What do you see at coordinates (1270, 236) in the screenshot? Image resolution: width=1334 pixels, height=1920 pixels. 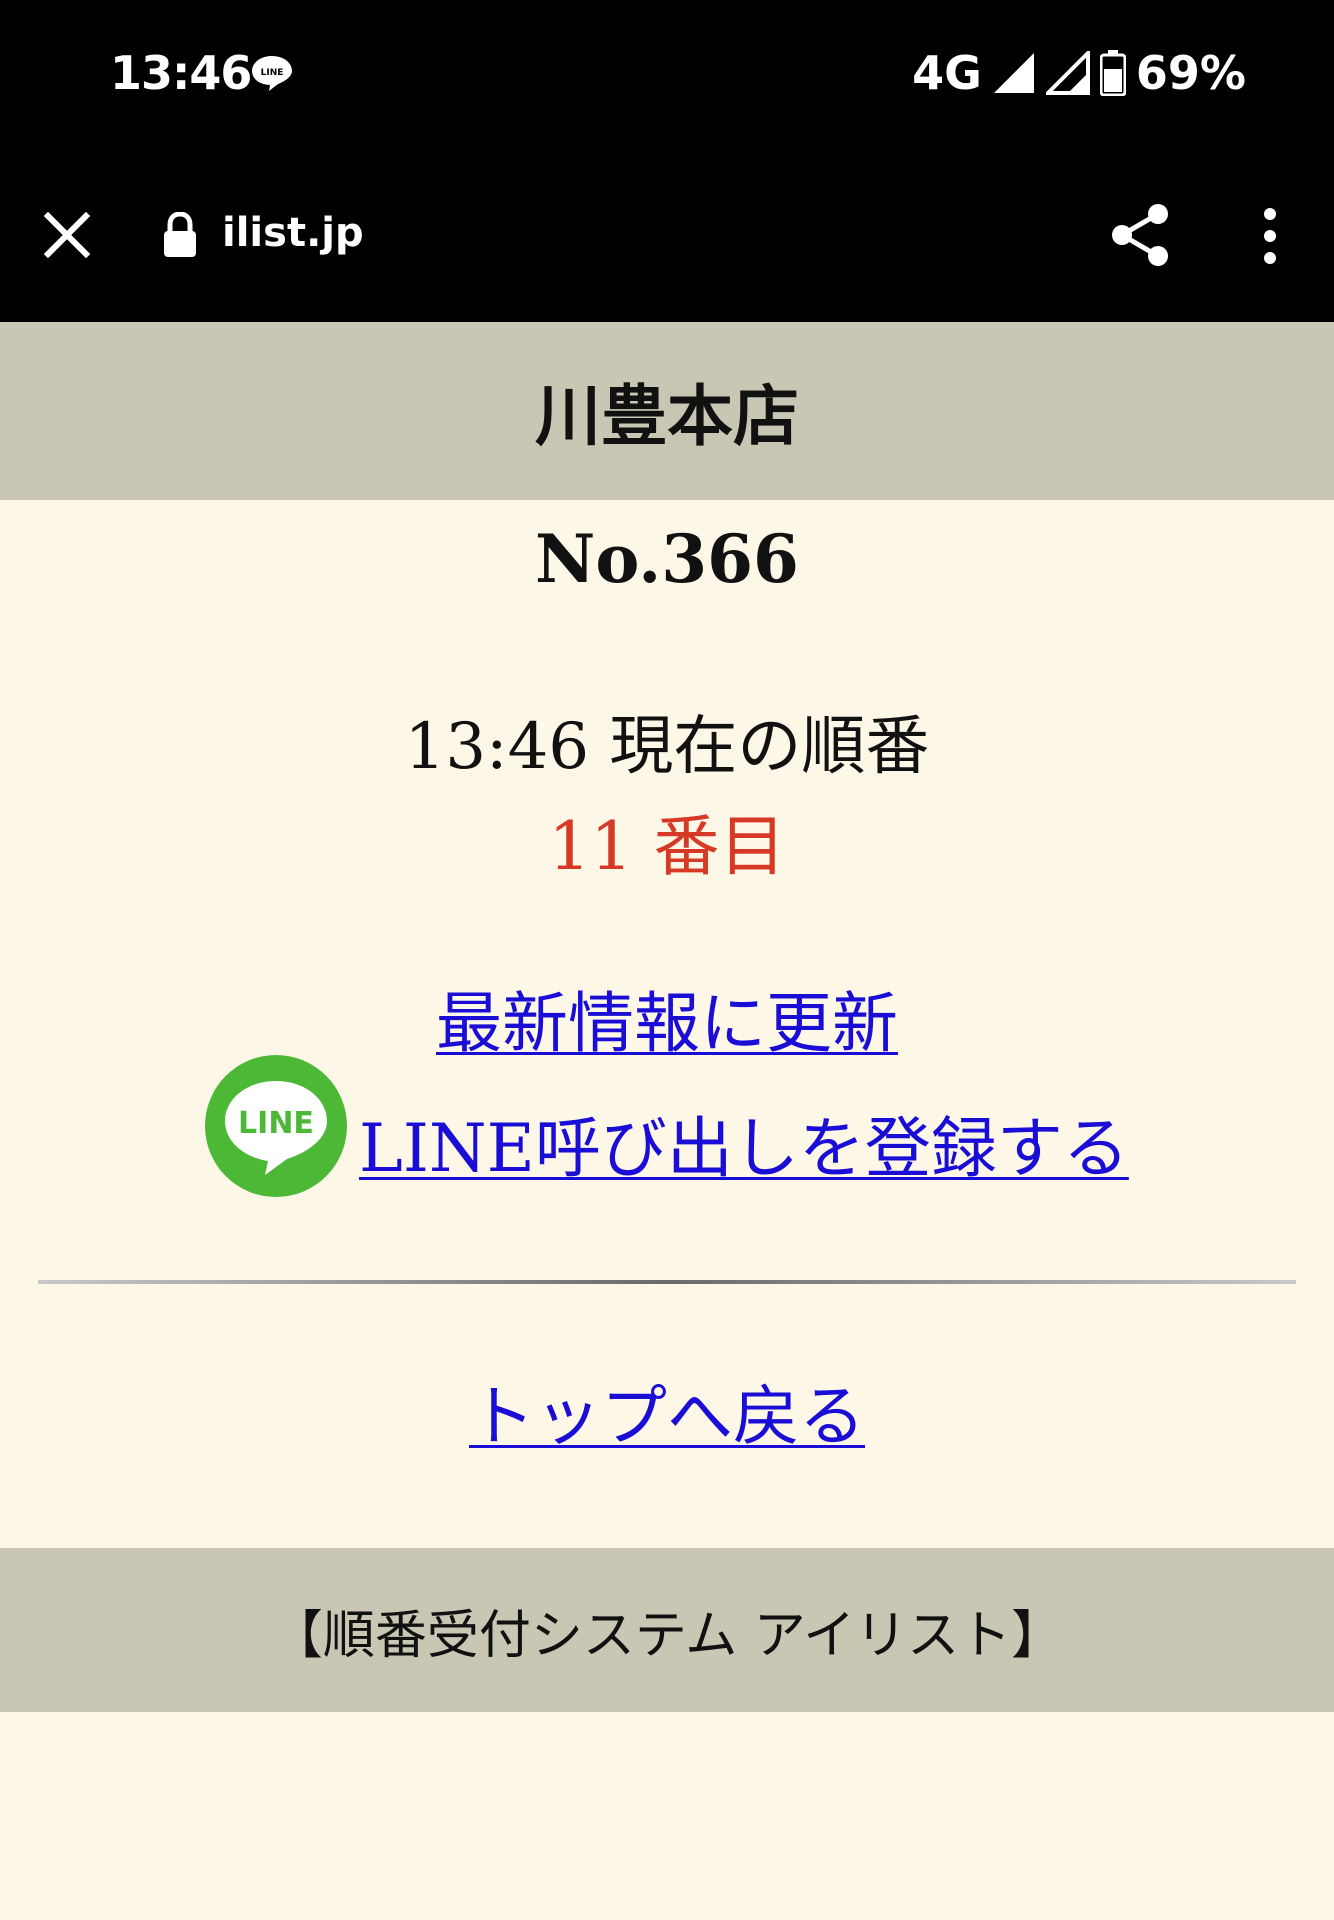 I see `more-vert-icon` at bounding box center [1270, 236].